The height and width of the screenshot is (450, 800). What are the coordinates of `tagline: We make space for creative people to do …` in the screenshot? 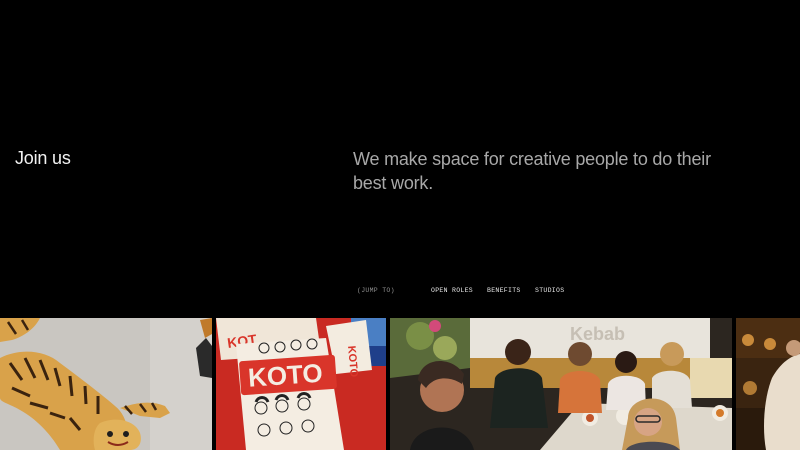 It's located at (532, 171).